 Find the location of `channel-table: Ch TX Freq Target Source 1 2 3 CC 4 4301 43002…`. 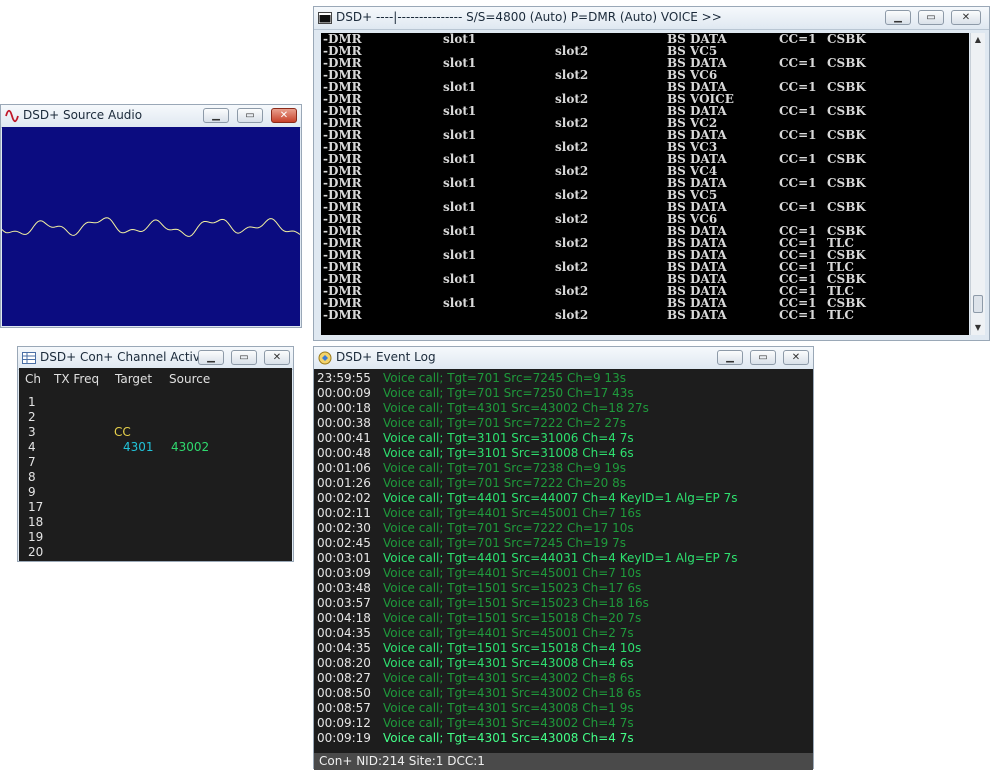

channel-table: Ch TX Freq Target Source 1 2 3 CC 4 4301 43002… is located at coordinates (155, 464).